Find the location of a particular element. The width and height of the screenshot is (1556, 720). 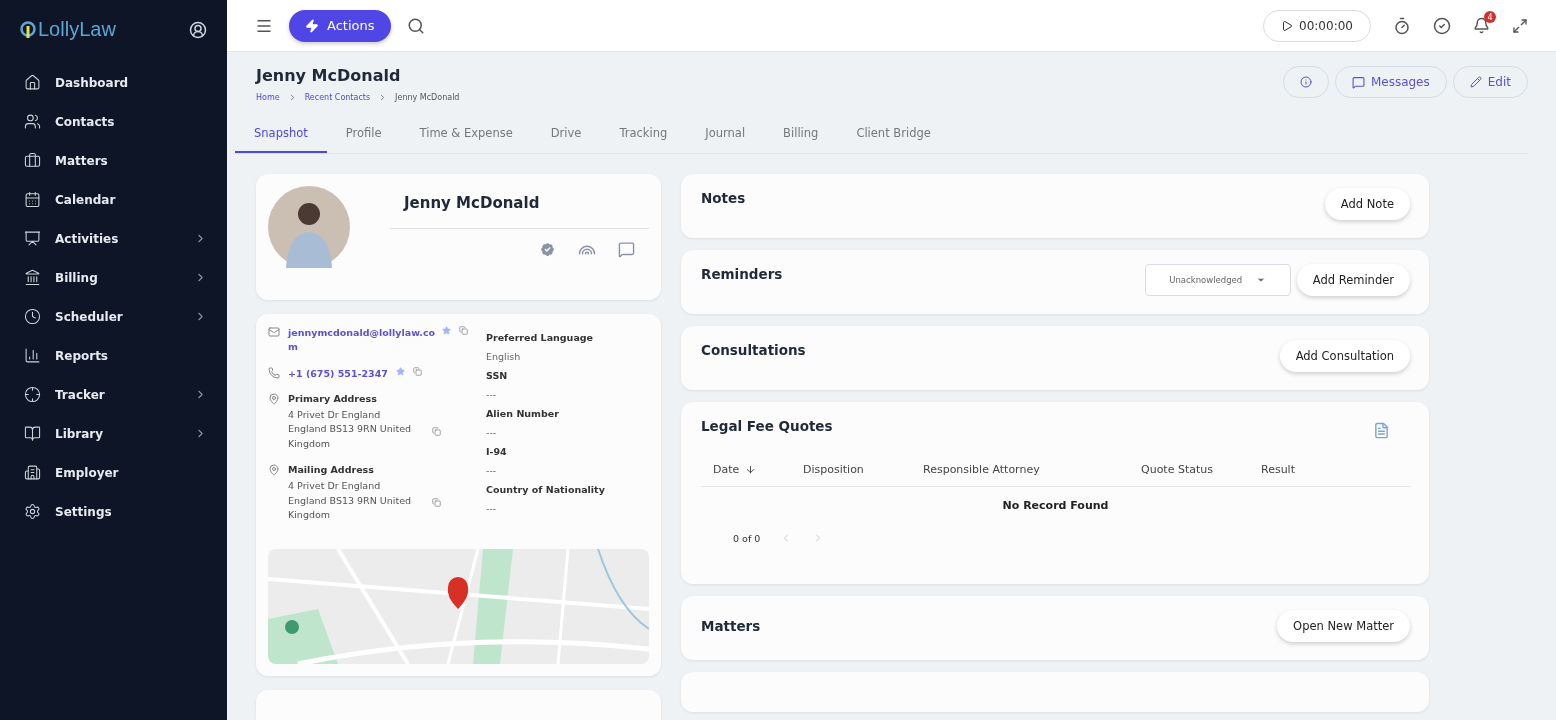

page-title: Jenny McDonald is located at coordinates (329, 75).